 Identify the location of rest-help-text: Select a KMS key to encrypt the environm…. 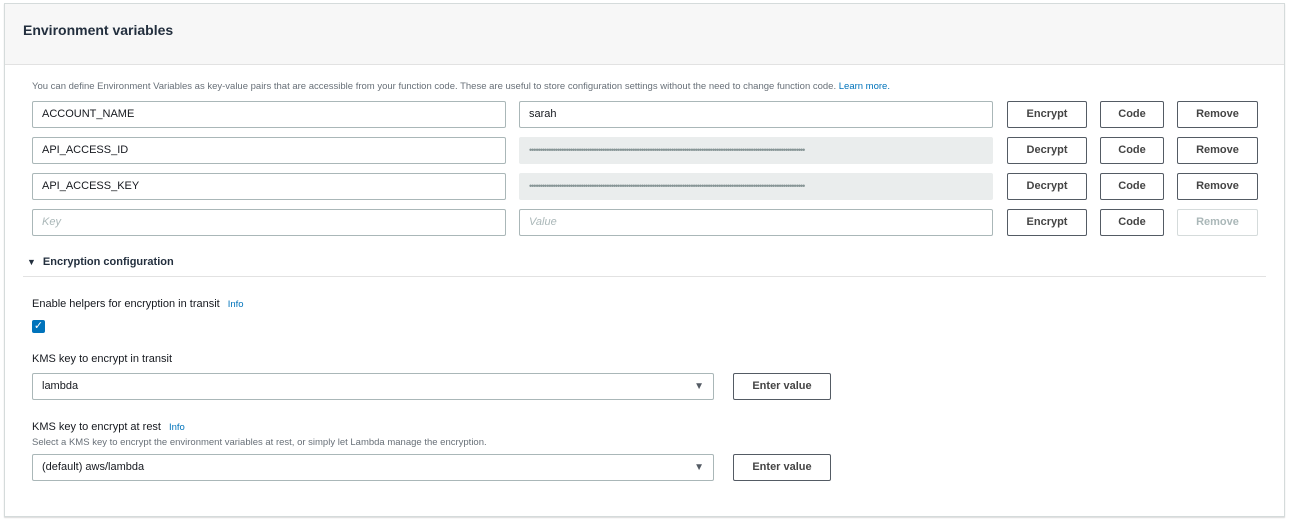
(259, 442).